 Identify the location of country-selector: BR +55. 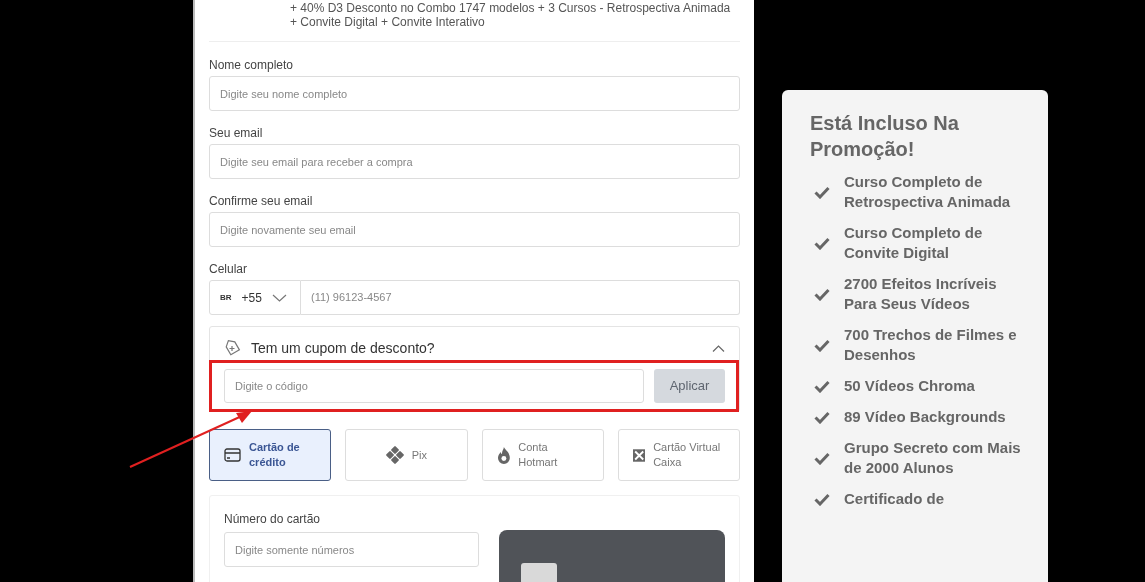
(255, 297).